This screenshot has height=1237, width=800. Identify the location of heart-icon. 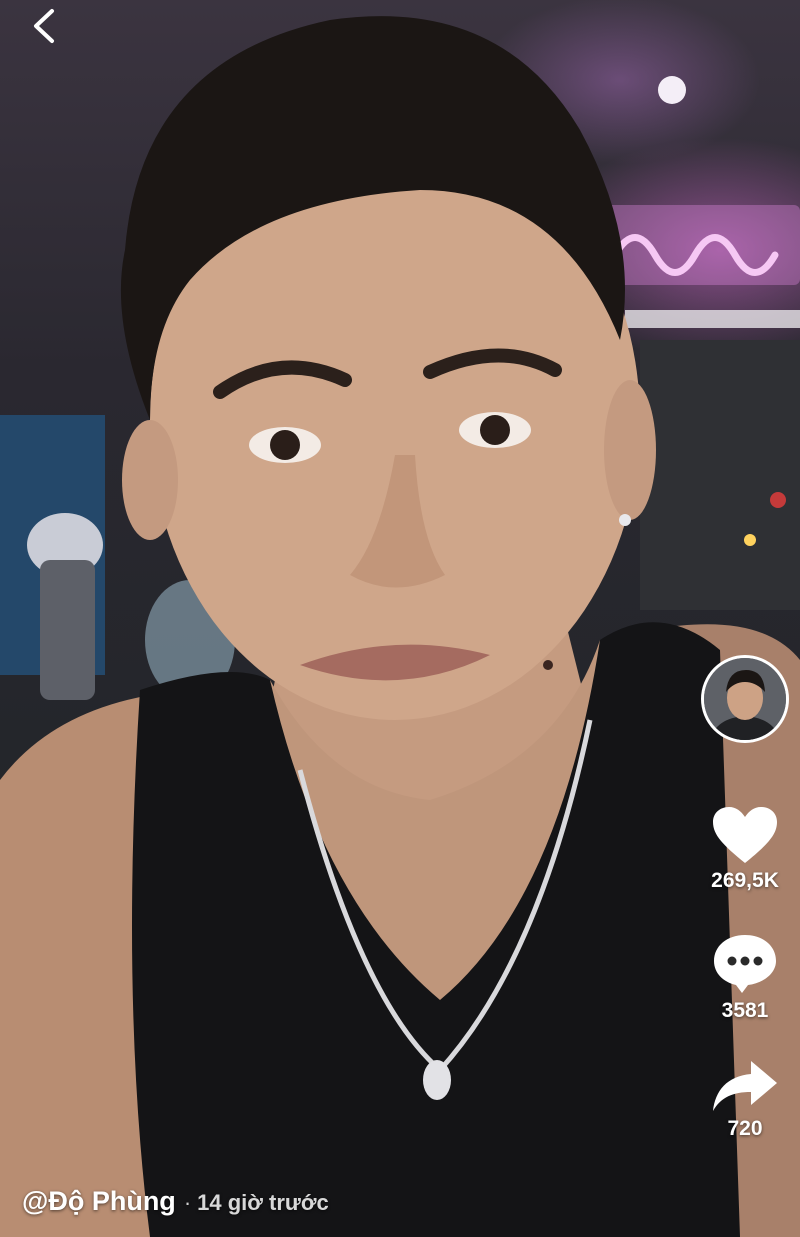
(745, 835).